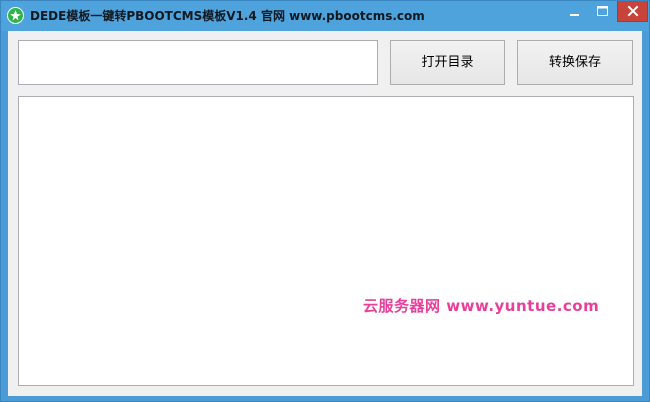 This screenshot has width=650, height=402. What do you see at coordinates (447, 62) in the screenshot?
I see `open-directory-button: 打开目录` at bounding box center [447, 62].